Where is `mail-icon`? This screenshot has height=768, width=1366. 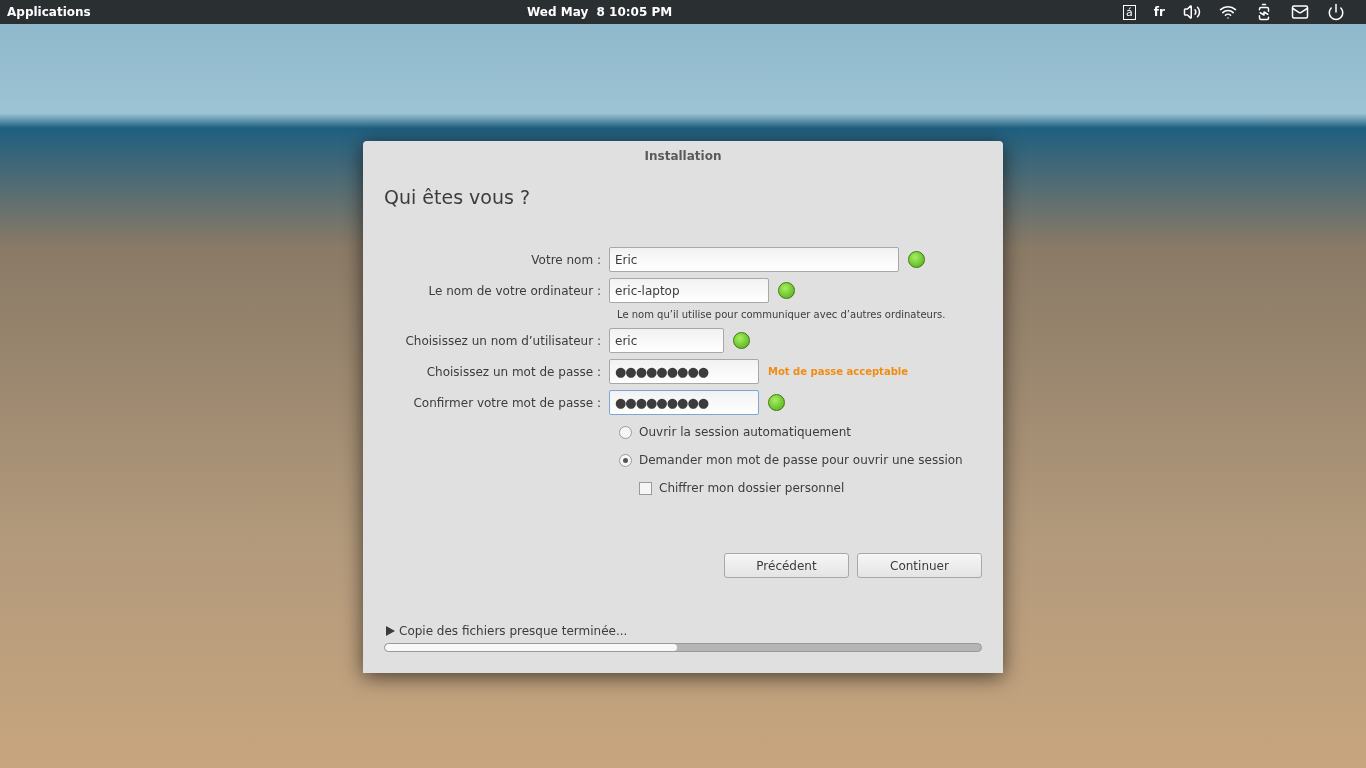
mail-icon is located at coordinates (1300, 12).